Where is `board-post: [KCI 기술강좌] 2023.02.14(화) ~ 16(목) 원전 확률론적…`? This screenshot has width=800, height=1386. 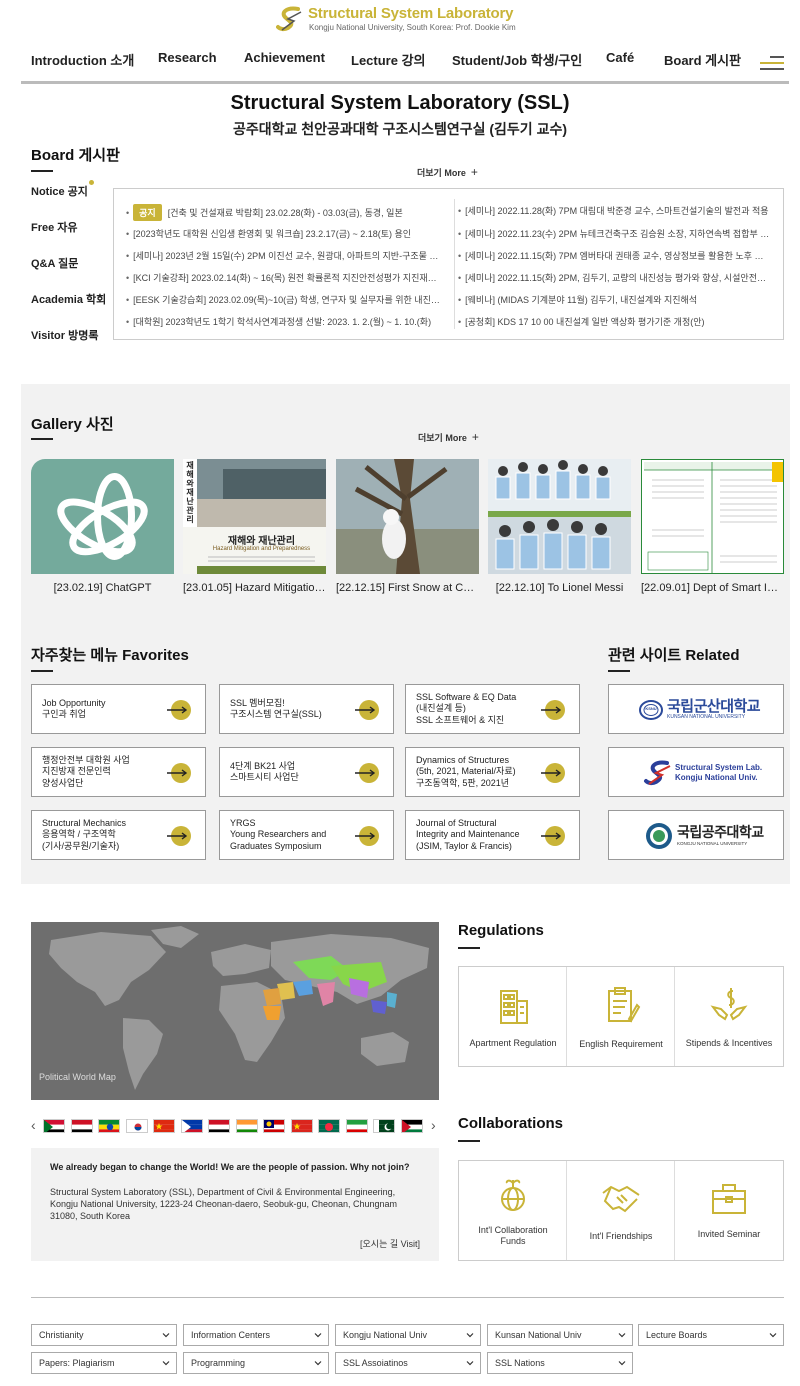
board-post: [KCI 기술강좌] 2023.02.14(화) ~ 16(목) 원전 확률론적… is located at coordinates (285, 277).